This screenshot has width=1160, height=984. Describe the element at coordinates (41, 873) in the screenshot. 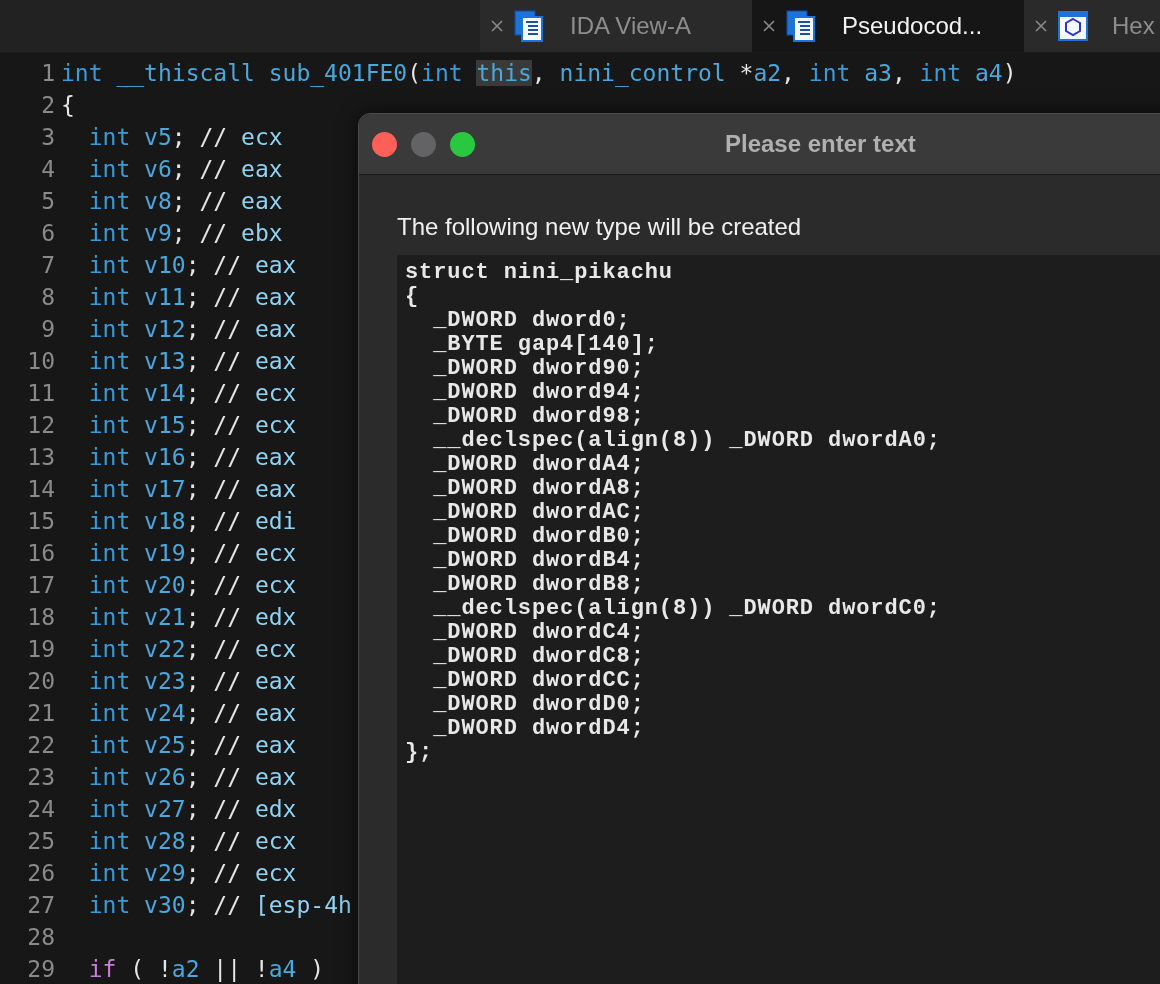

I see `line-number: 26` at that location.